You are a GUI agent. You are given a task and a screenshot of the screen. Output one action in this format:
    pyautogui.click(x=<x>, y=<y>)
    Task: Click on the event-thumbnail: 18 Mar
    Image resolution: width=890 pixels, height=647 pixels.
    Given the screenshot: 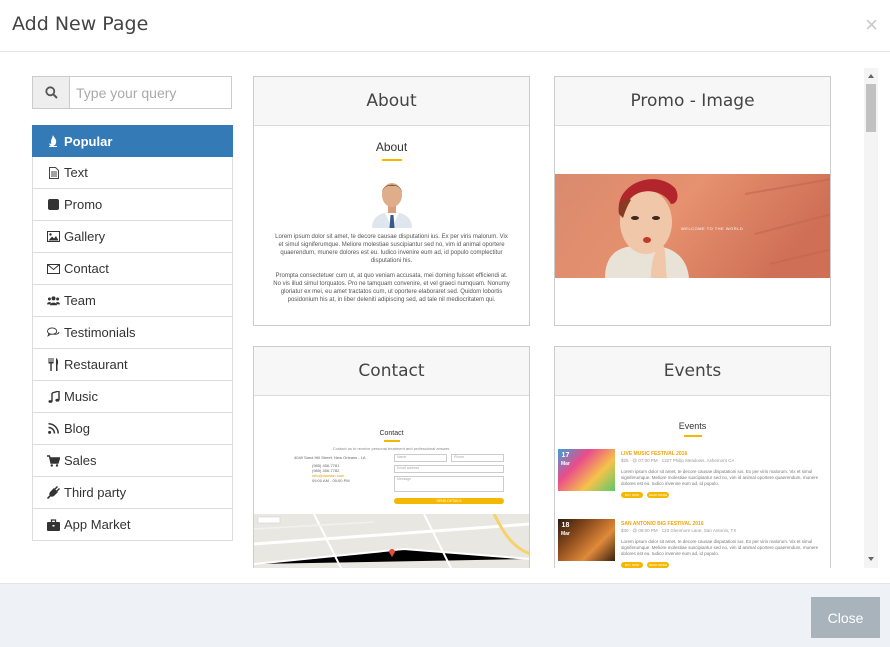 What is the action you would take?
    pyautogui.click(x=586, y=540)
    